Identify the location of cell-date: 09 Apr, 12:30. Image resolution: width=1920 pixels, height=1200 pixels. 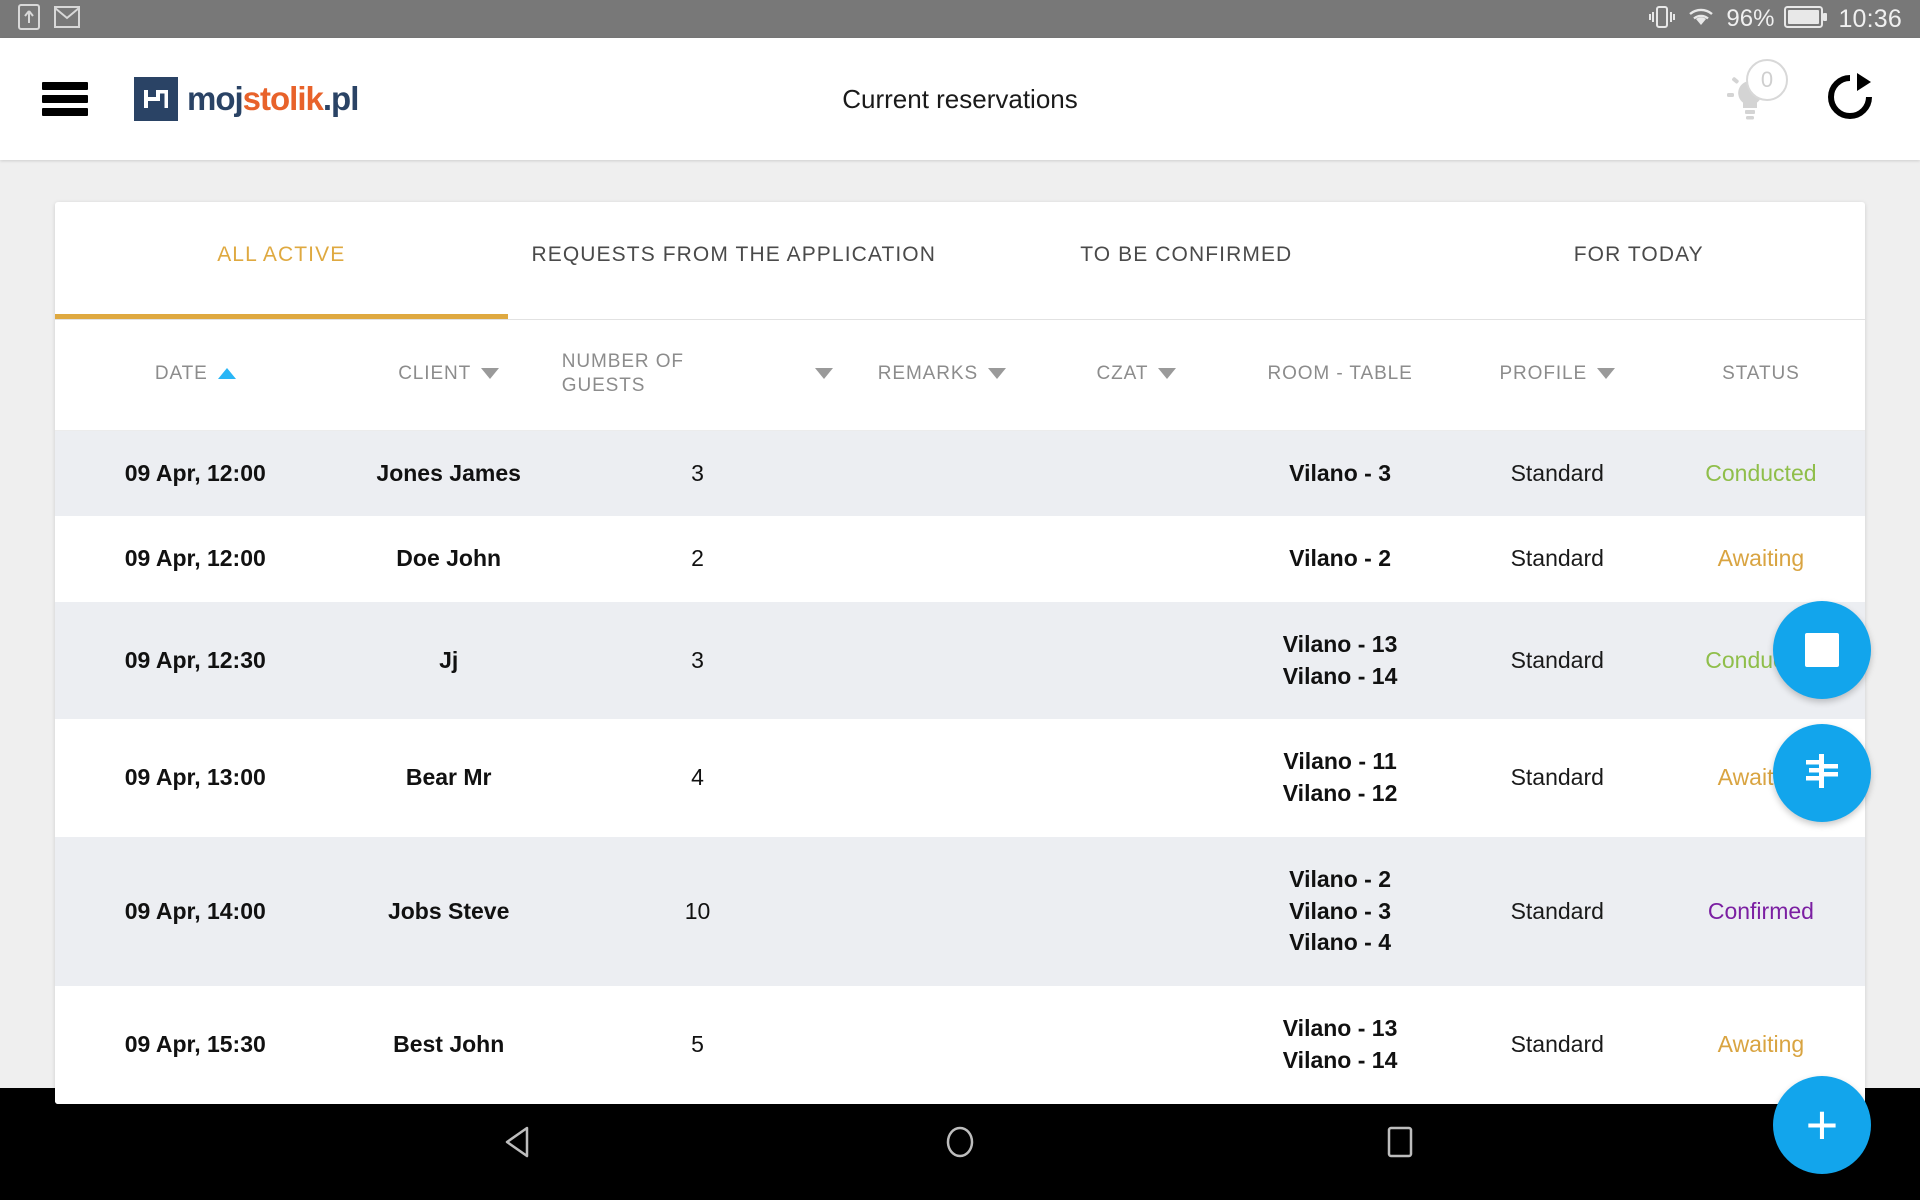
(195, 659).